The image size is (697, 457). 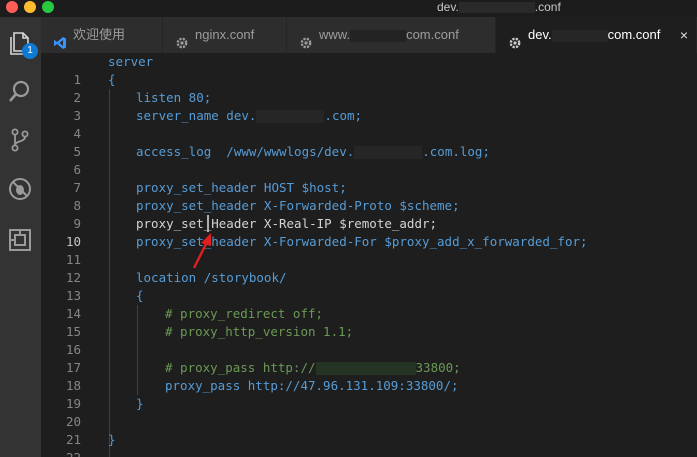 I want to click on code-line: 15 # proxy_redirect off;, so click(x=369, y=322).